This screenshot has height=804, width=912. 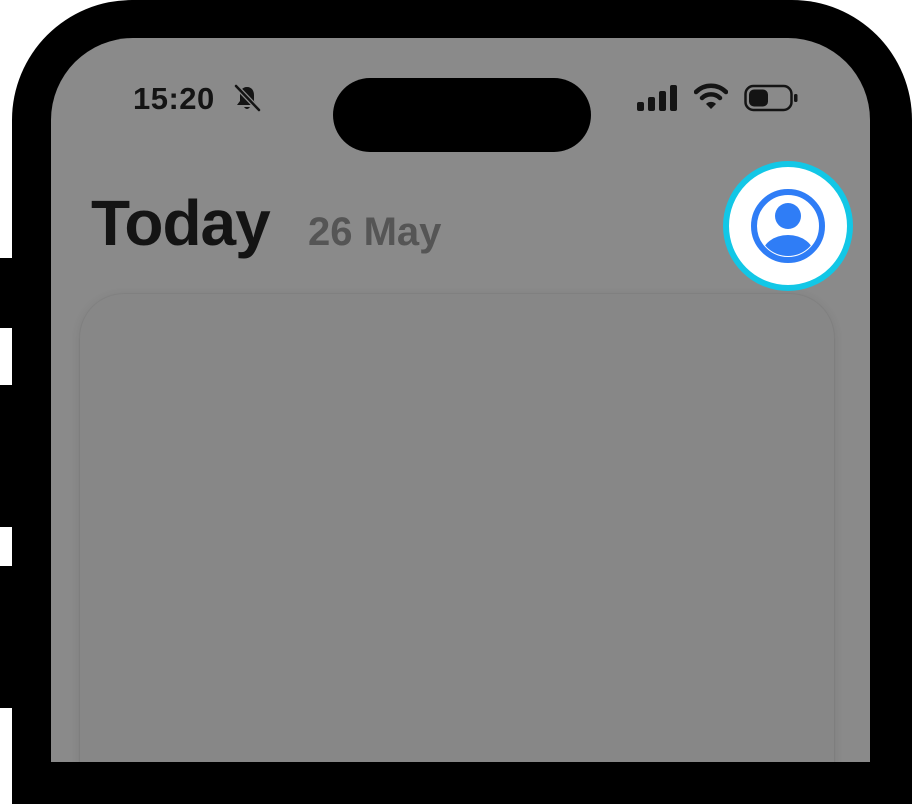 What do you see at coordinates (8, 456) in the screenshot?
I see `phone-side-button-volume-up` at bounding box center [8, 456].